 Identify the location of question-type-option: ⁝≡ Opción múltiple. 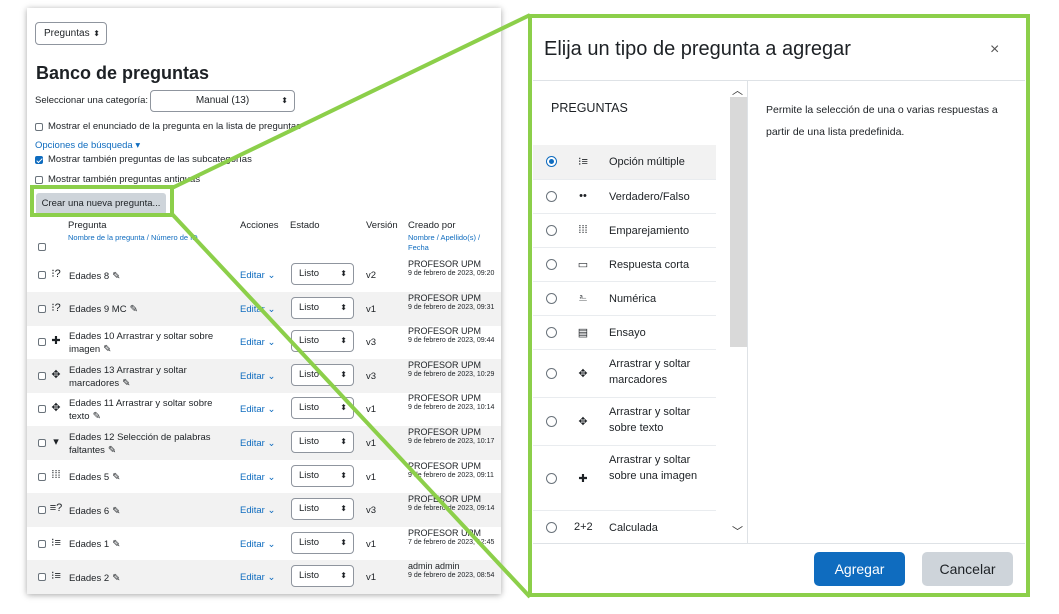
(624, 162).